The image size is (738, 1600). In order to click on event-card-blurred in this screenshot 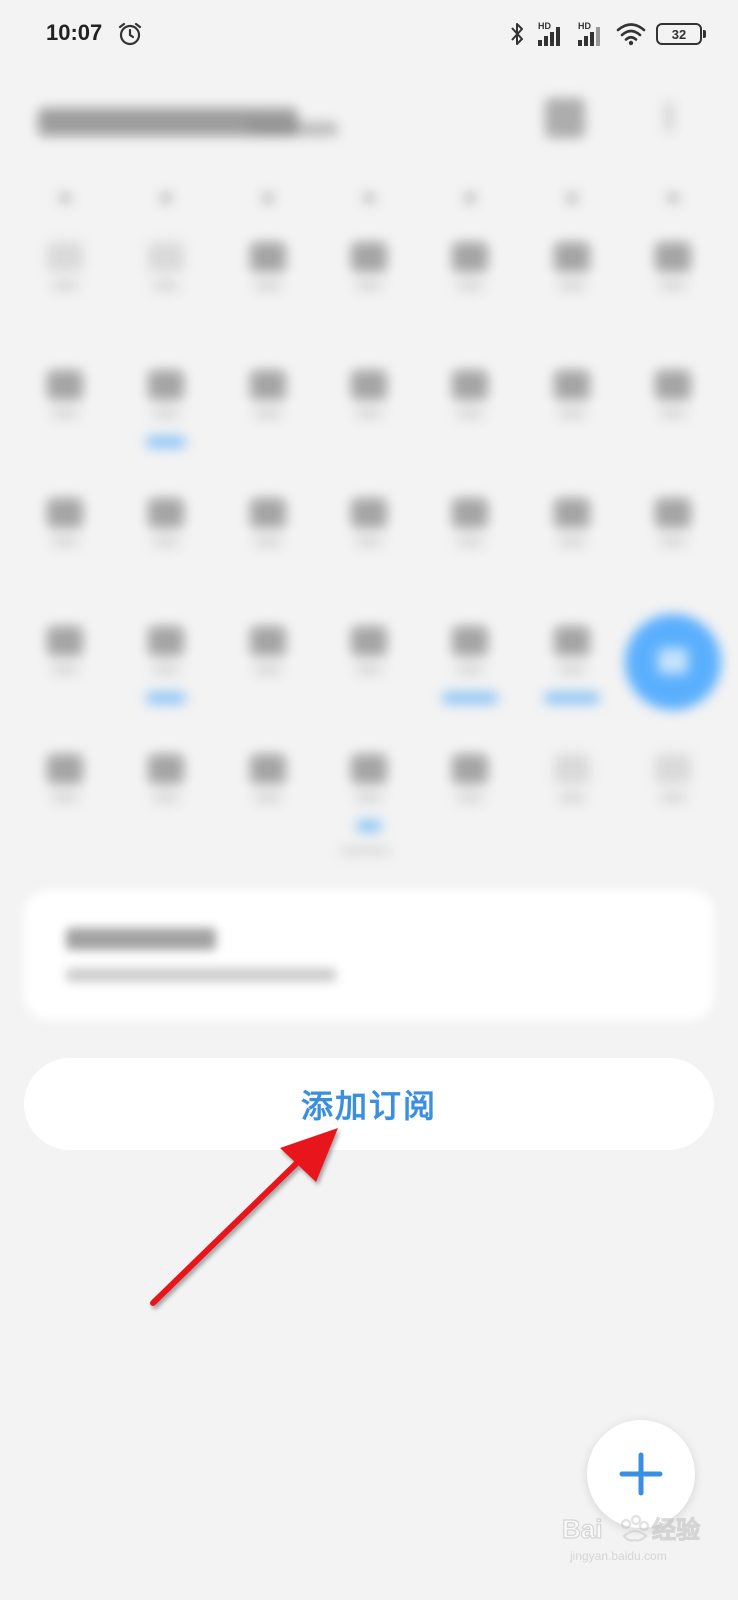, I will do `click(369, 955)`.